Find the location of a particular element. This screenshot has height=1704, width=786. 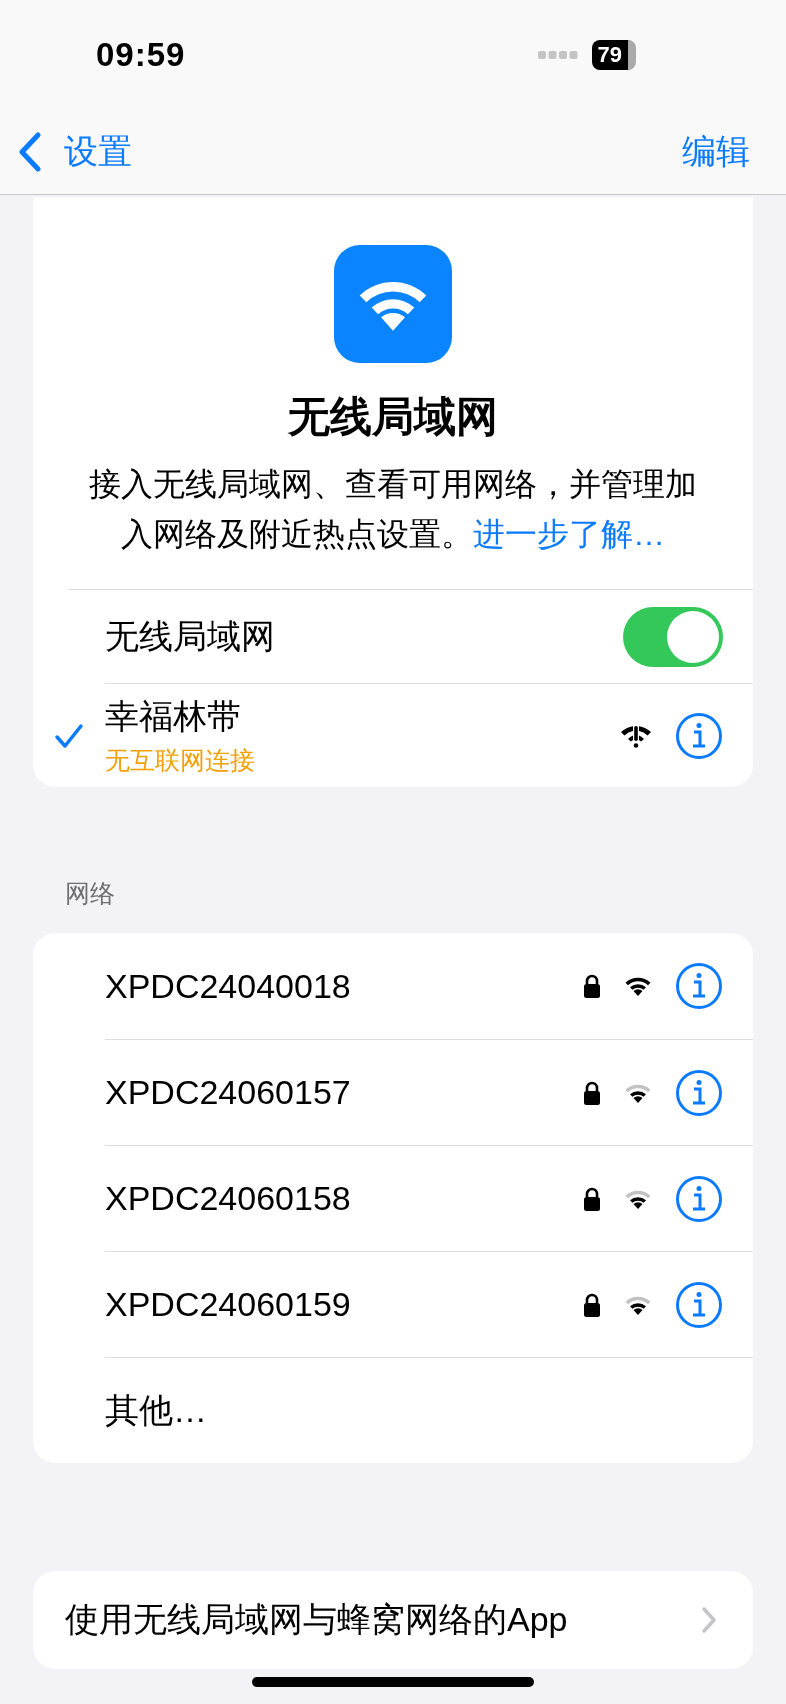

apps-row: 使用无线局域网与蜂窝网络的App is located at coordinates (393, 1620).